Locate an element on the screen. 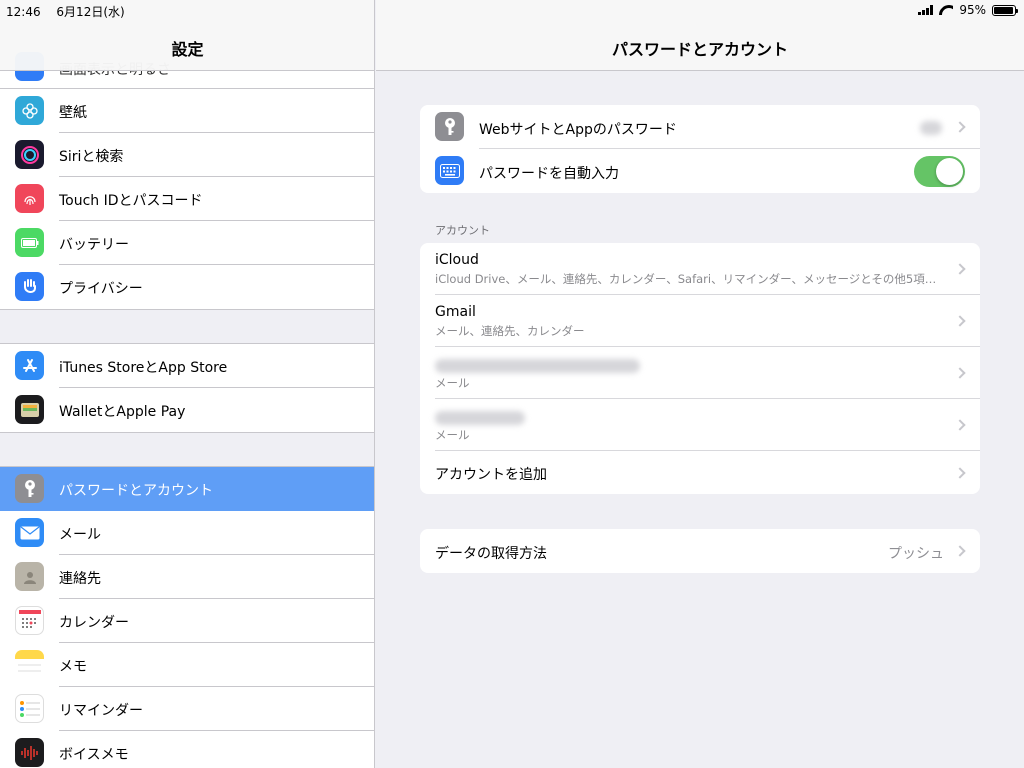  sidebar-item: メール is located at coordinates (187, 533).